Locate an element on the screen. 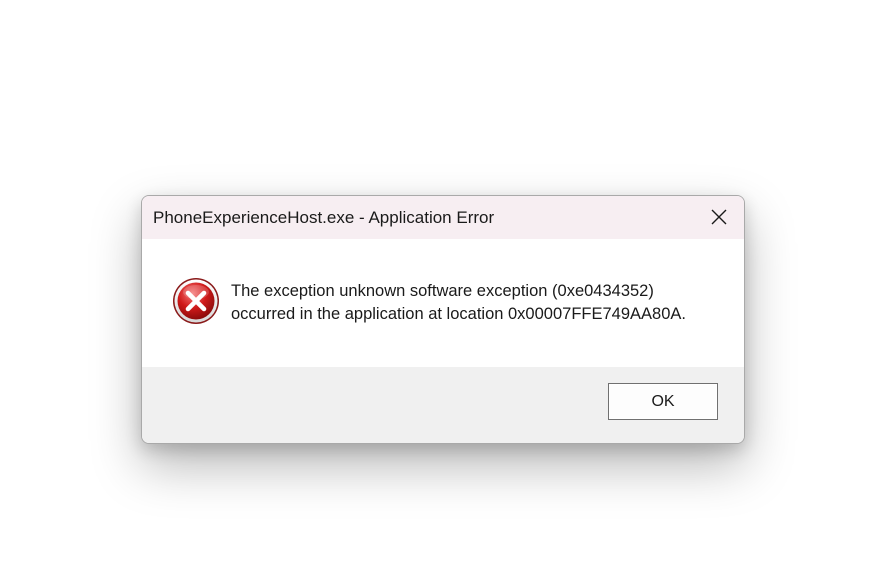 The image size is (871, 580). error-x-icon is located at coordinates (196, 301).